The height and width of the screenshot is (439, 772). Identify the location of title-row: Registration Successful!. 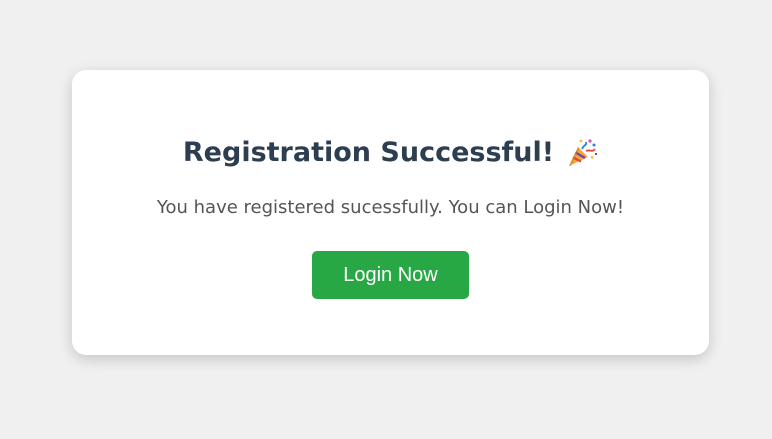
(390, 153).